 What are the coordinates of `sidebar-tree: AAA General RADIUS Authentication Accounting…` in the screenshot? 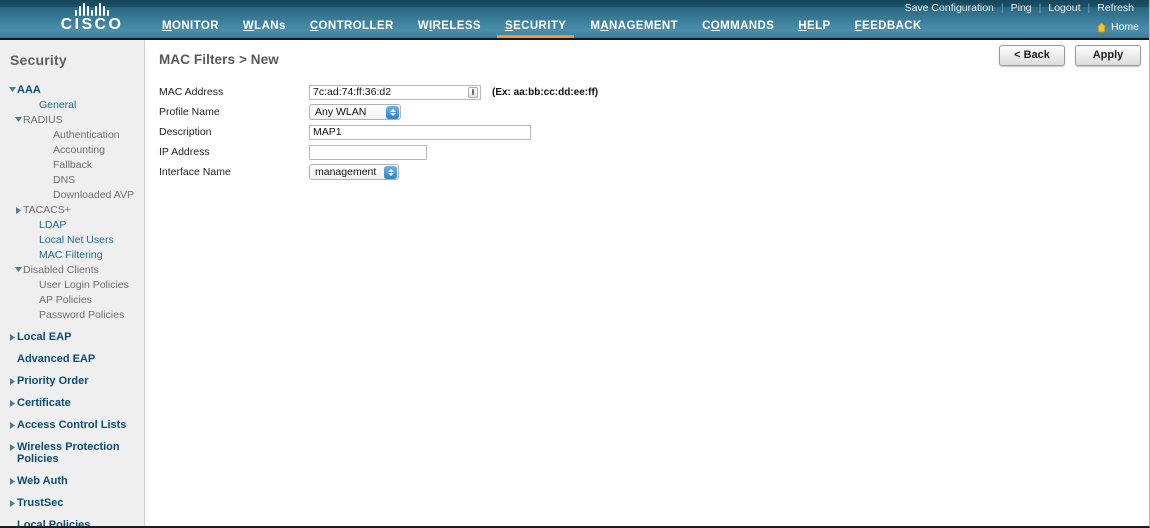 It's located at (72, 304).